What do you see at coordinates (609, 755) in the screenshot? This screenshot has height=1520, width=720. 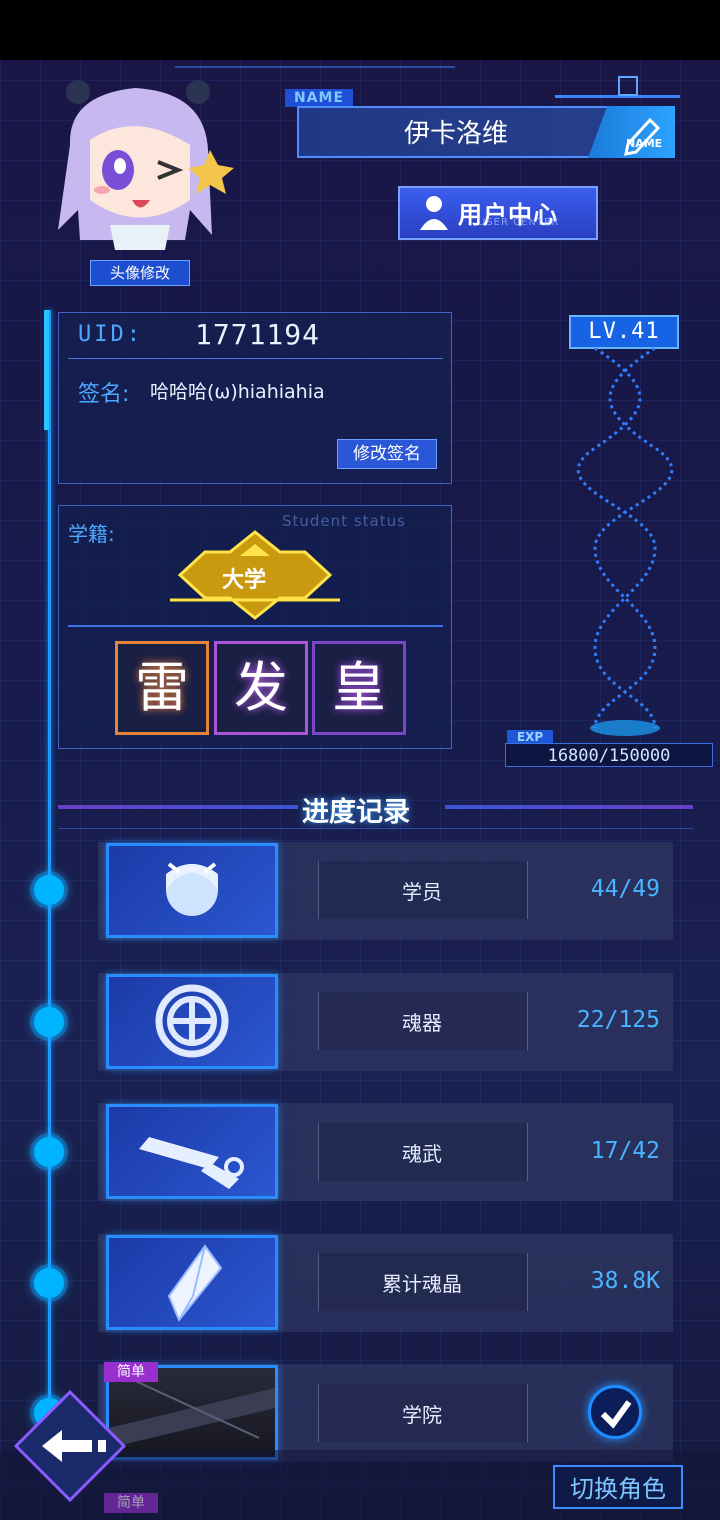 I see `exp-value: 16800/150000` at bounding box center [609, 755].